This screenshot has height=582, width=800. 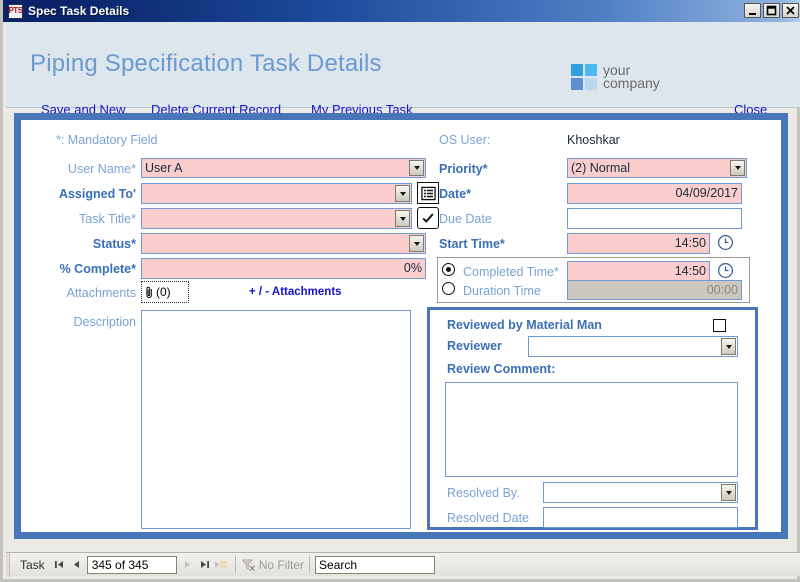 I want to click on logo-line-2: company, so click(x=631, y=83).